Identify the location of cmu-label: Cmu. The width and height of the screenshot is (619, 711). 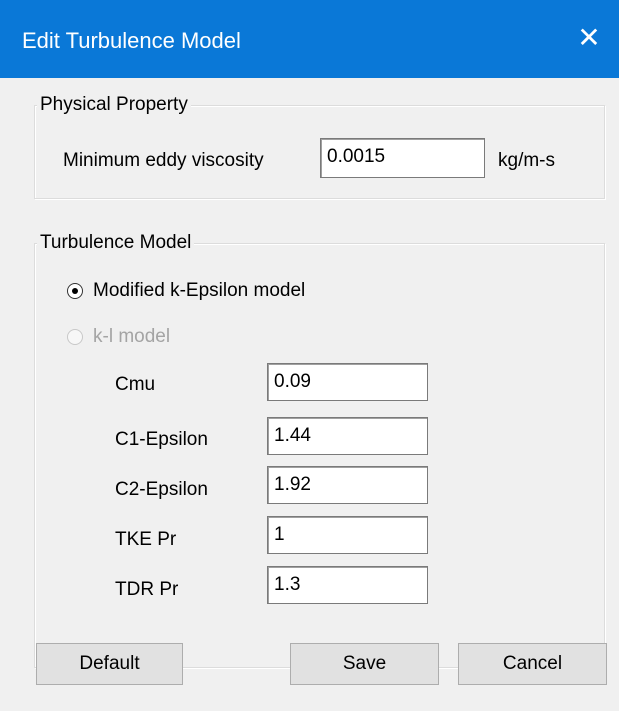
(135, 384).